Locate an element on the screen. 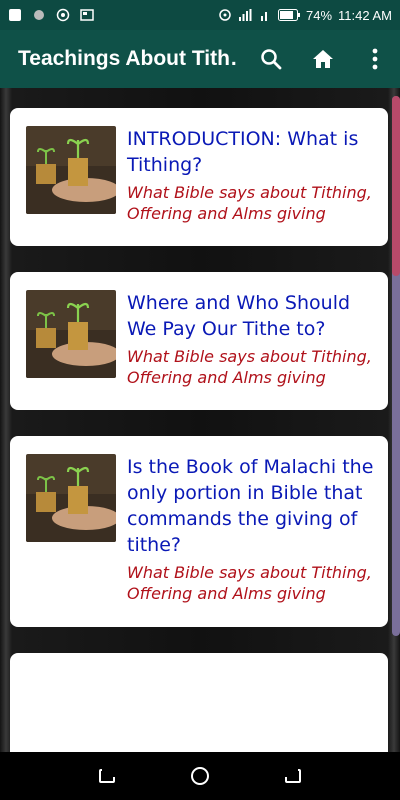 Image resolution: width=400 pixels, height=800 pixels. news-icon is located at coordinates (87, 15).